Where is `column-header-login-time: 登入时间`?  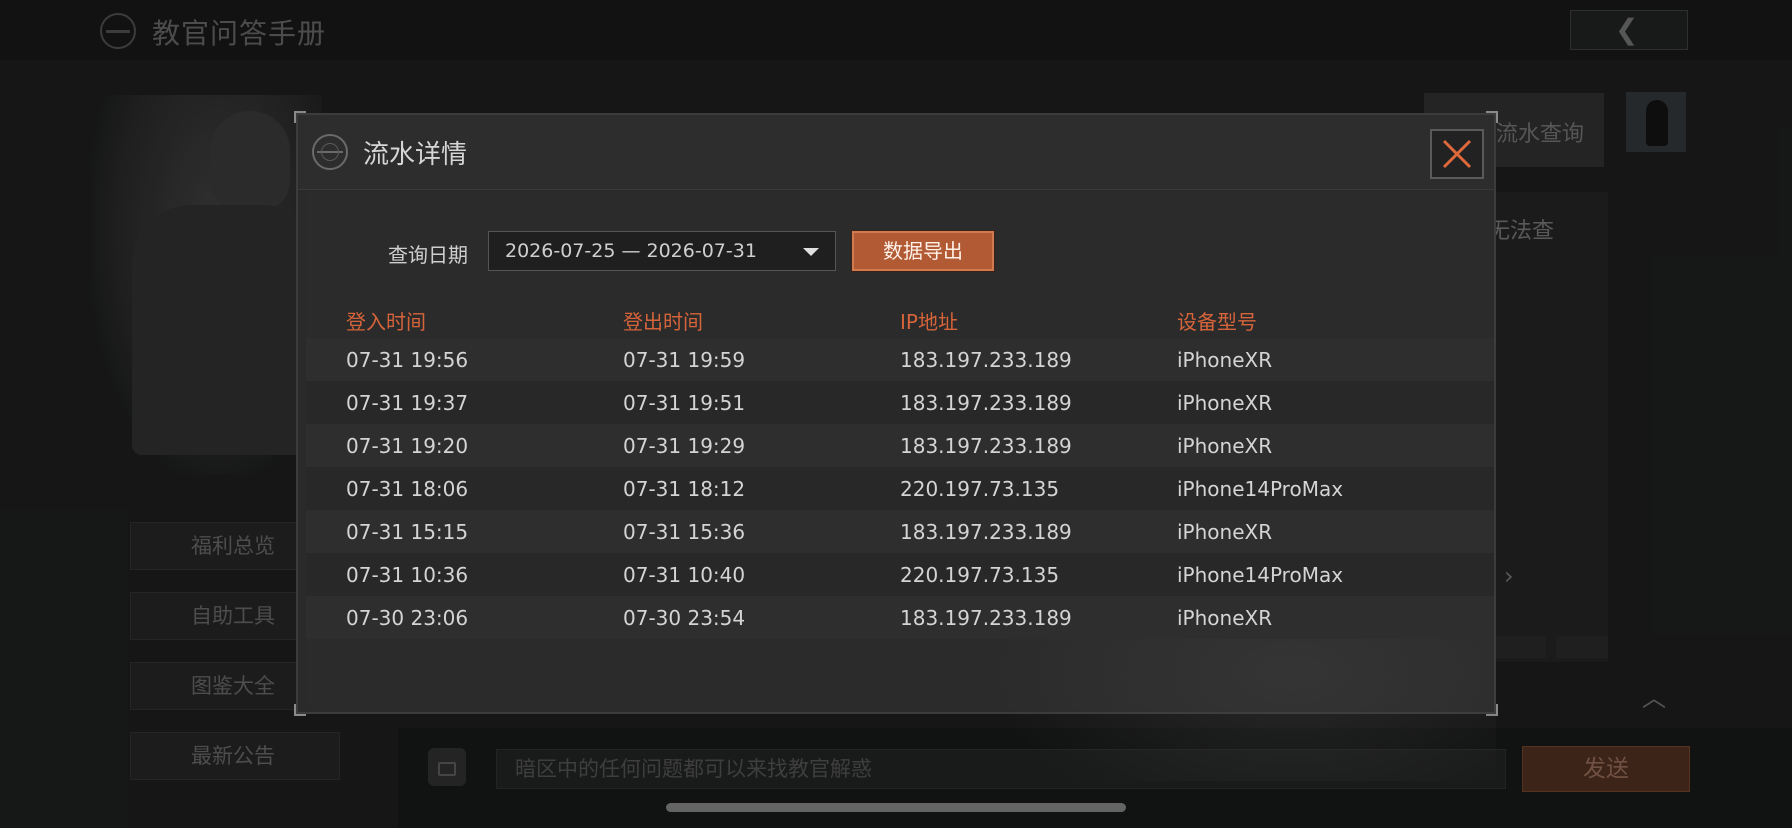
column-header-login-time: 登入时间 is located at coordinates (386, 322).